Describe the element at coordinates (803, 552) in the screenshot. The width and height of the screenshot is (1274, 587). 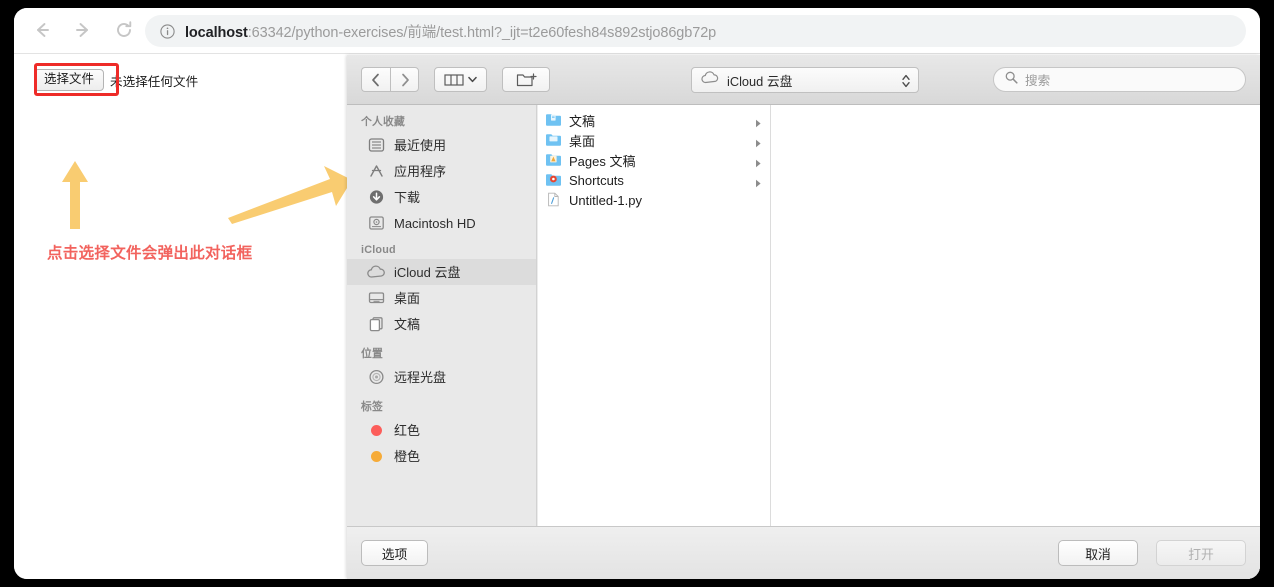
I see `dialog-bottom-bar: 选项 取消 打开` at that location.